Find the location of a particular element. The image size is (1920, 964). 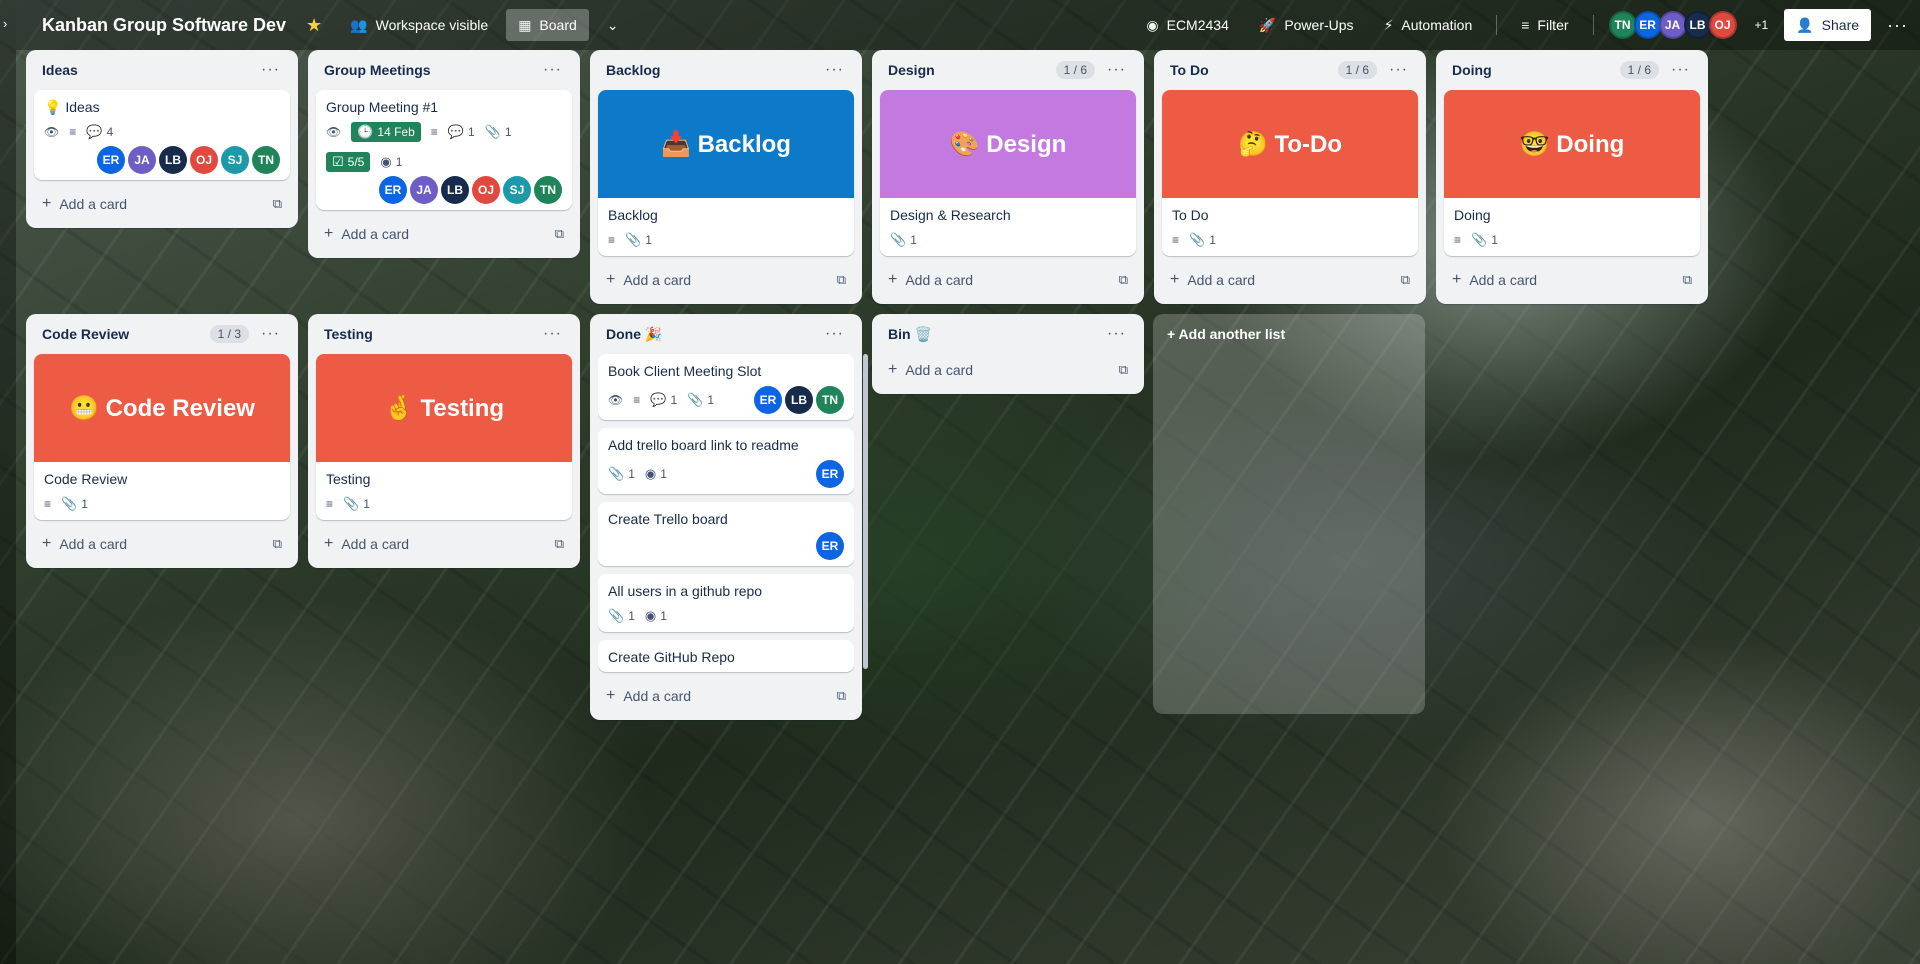

powerups-button: 🚀 Power-Ups is located at coordinates (1306, 25).